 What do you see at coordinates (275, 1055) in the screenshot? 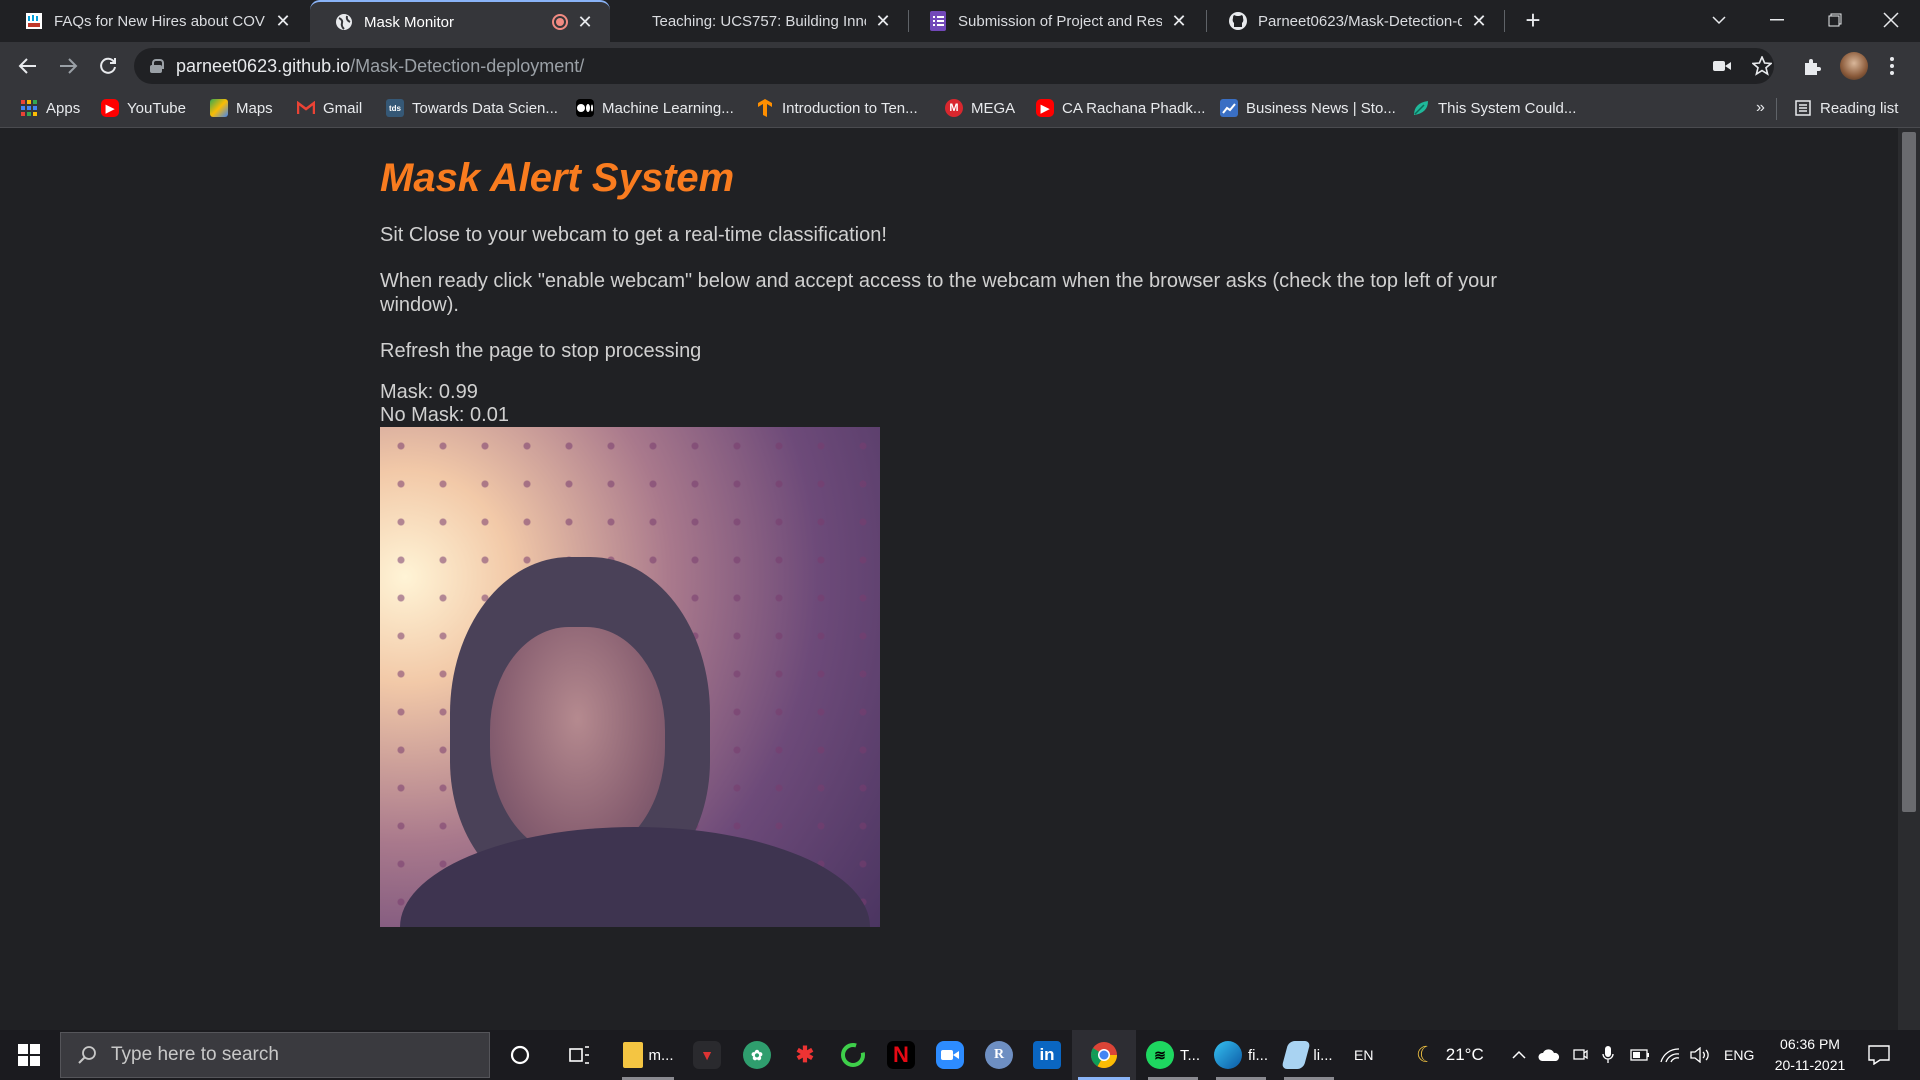
I see `taskbar-search-input: Type here to search` at bounding box center [275, 1055].